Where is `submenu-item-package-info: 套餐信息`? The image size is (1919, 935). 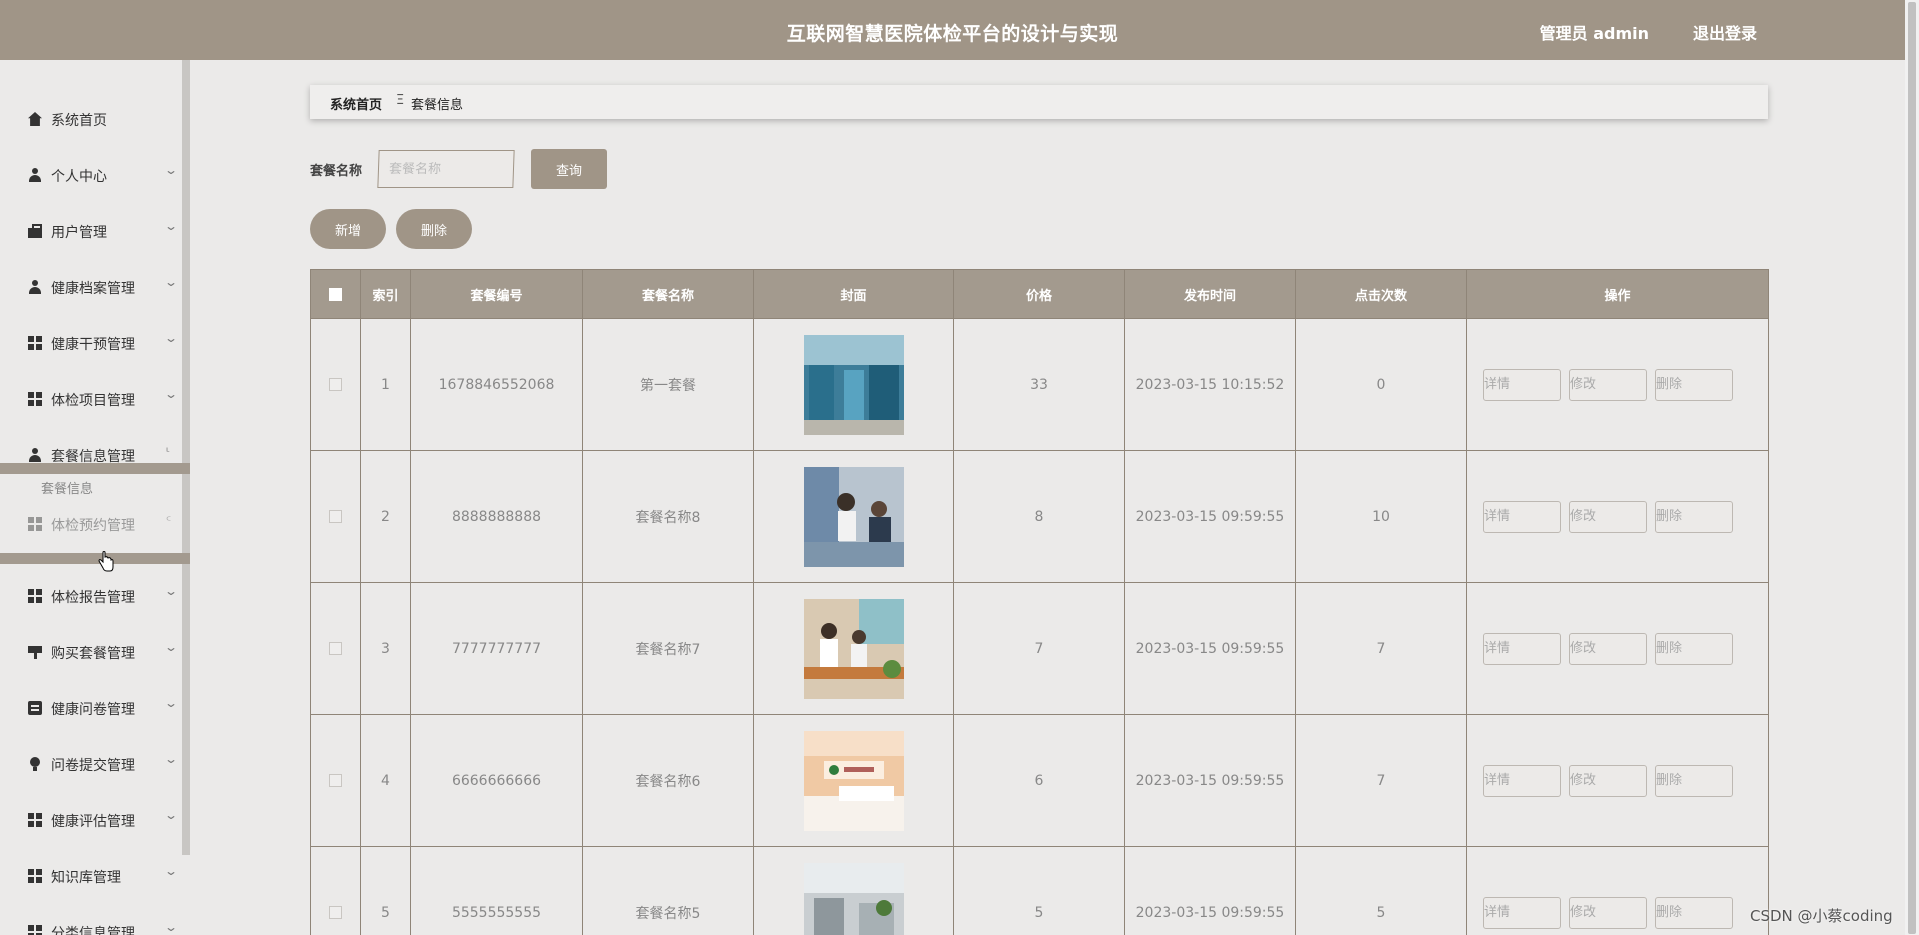
submenu-item-package-info: 套餐信息 is located at coordinates (67, 487).